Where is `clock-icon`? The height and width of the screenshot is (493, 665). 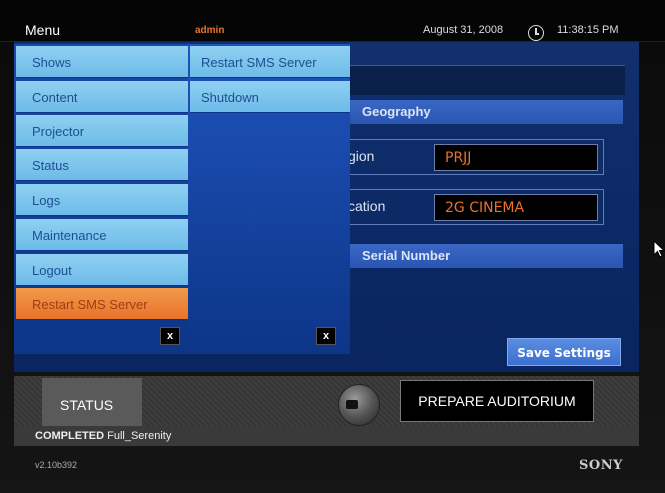
clock-icon is located at coordinates (536, 33).